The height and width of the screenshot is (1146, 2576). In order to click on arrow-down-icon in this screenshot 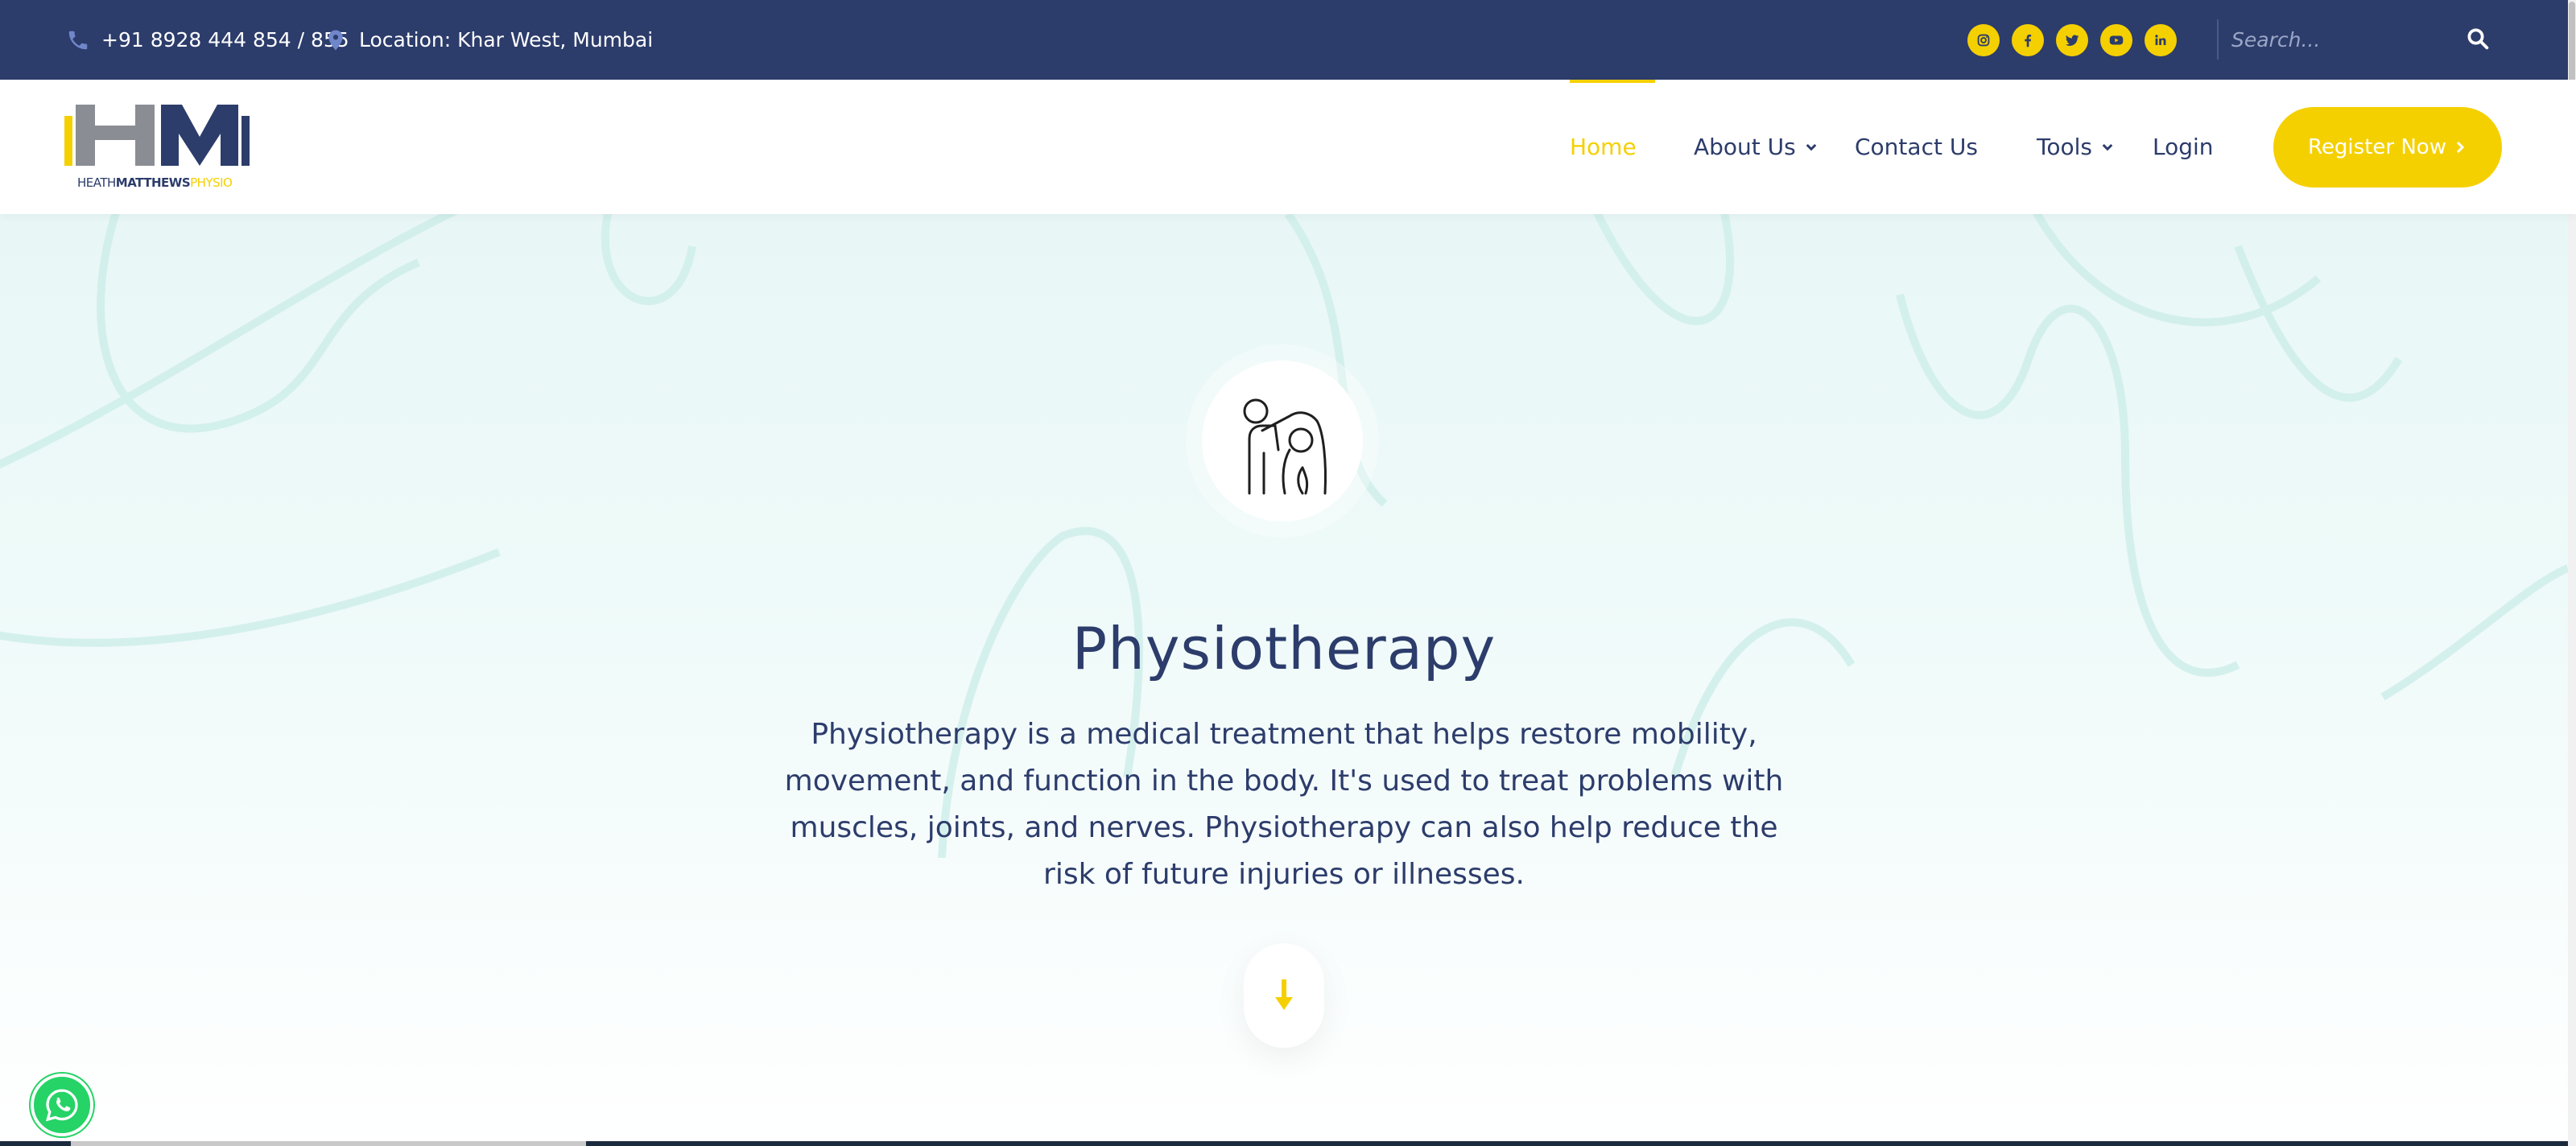, I will do `click(1284, 994)`.